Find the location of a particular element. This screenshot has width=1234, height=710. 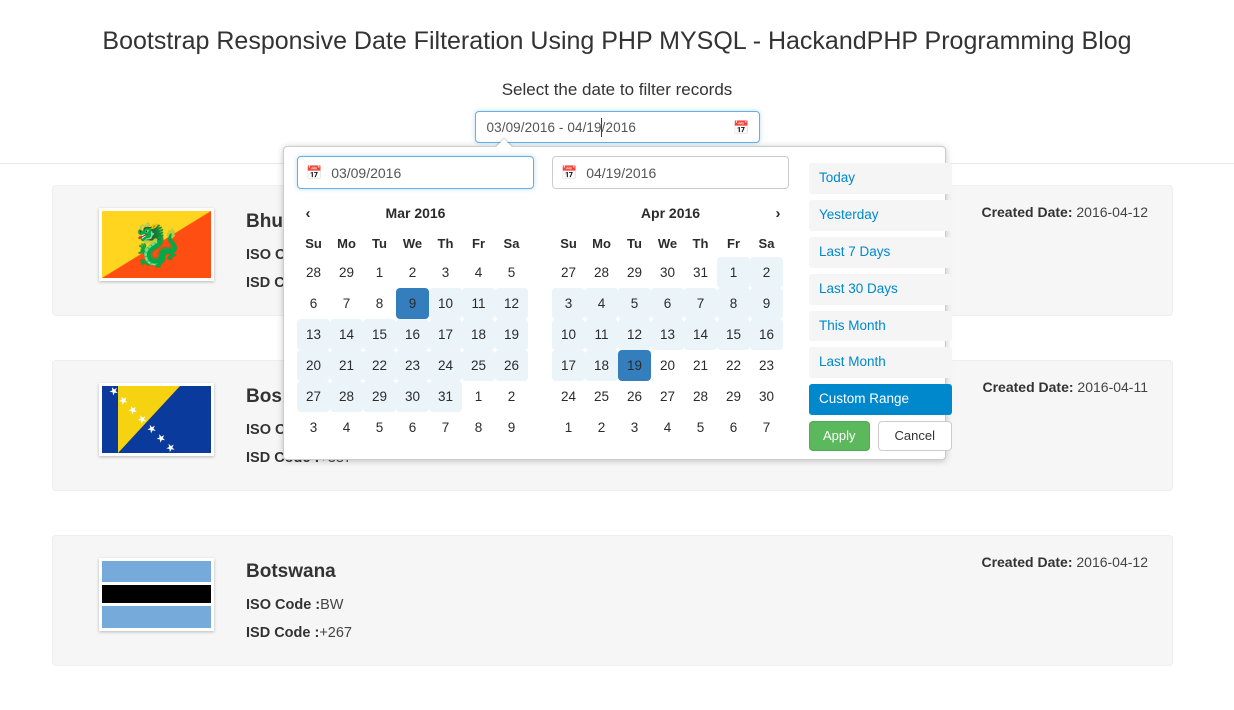

created-date: Created Date: 2016-04-11 is located at coordinates (1066, 387).